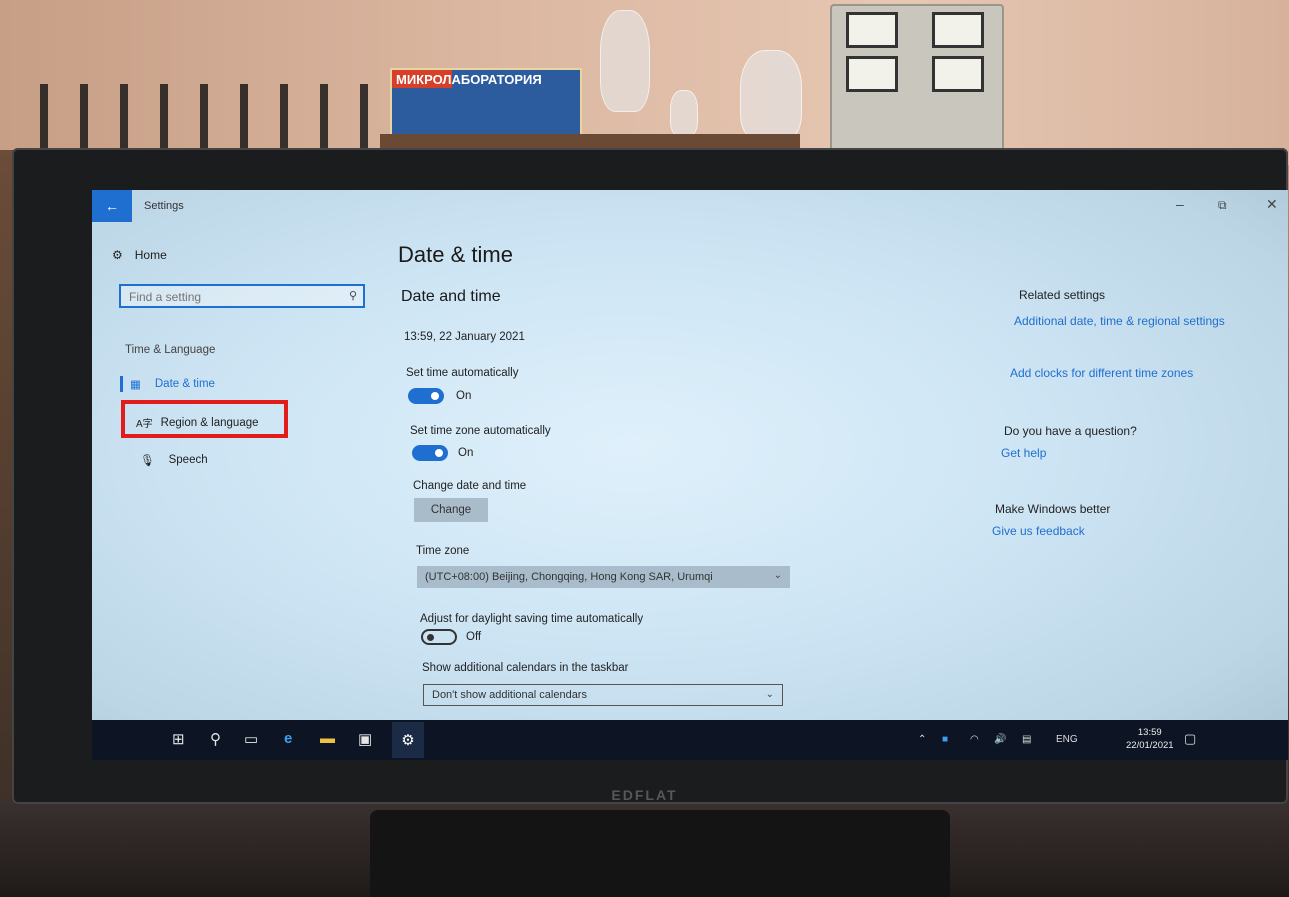  What do you see at coordinates (470, 486) in the screenshot?
I see `change-datetime-label: Change date and time` at bounding box center [470, 486].